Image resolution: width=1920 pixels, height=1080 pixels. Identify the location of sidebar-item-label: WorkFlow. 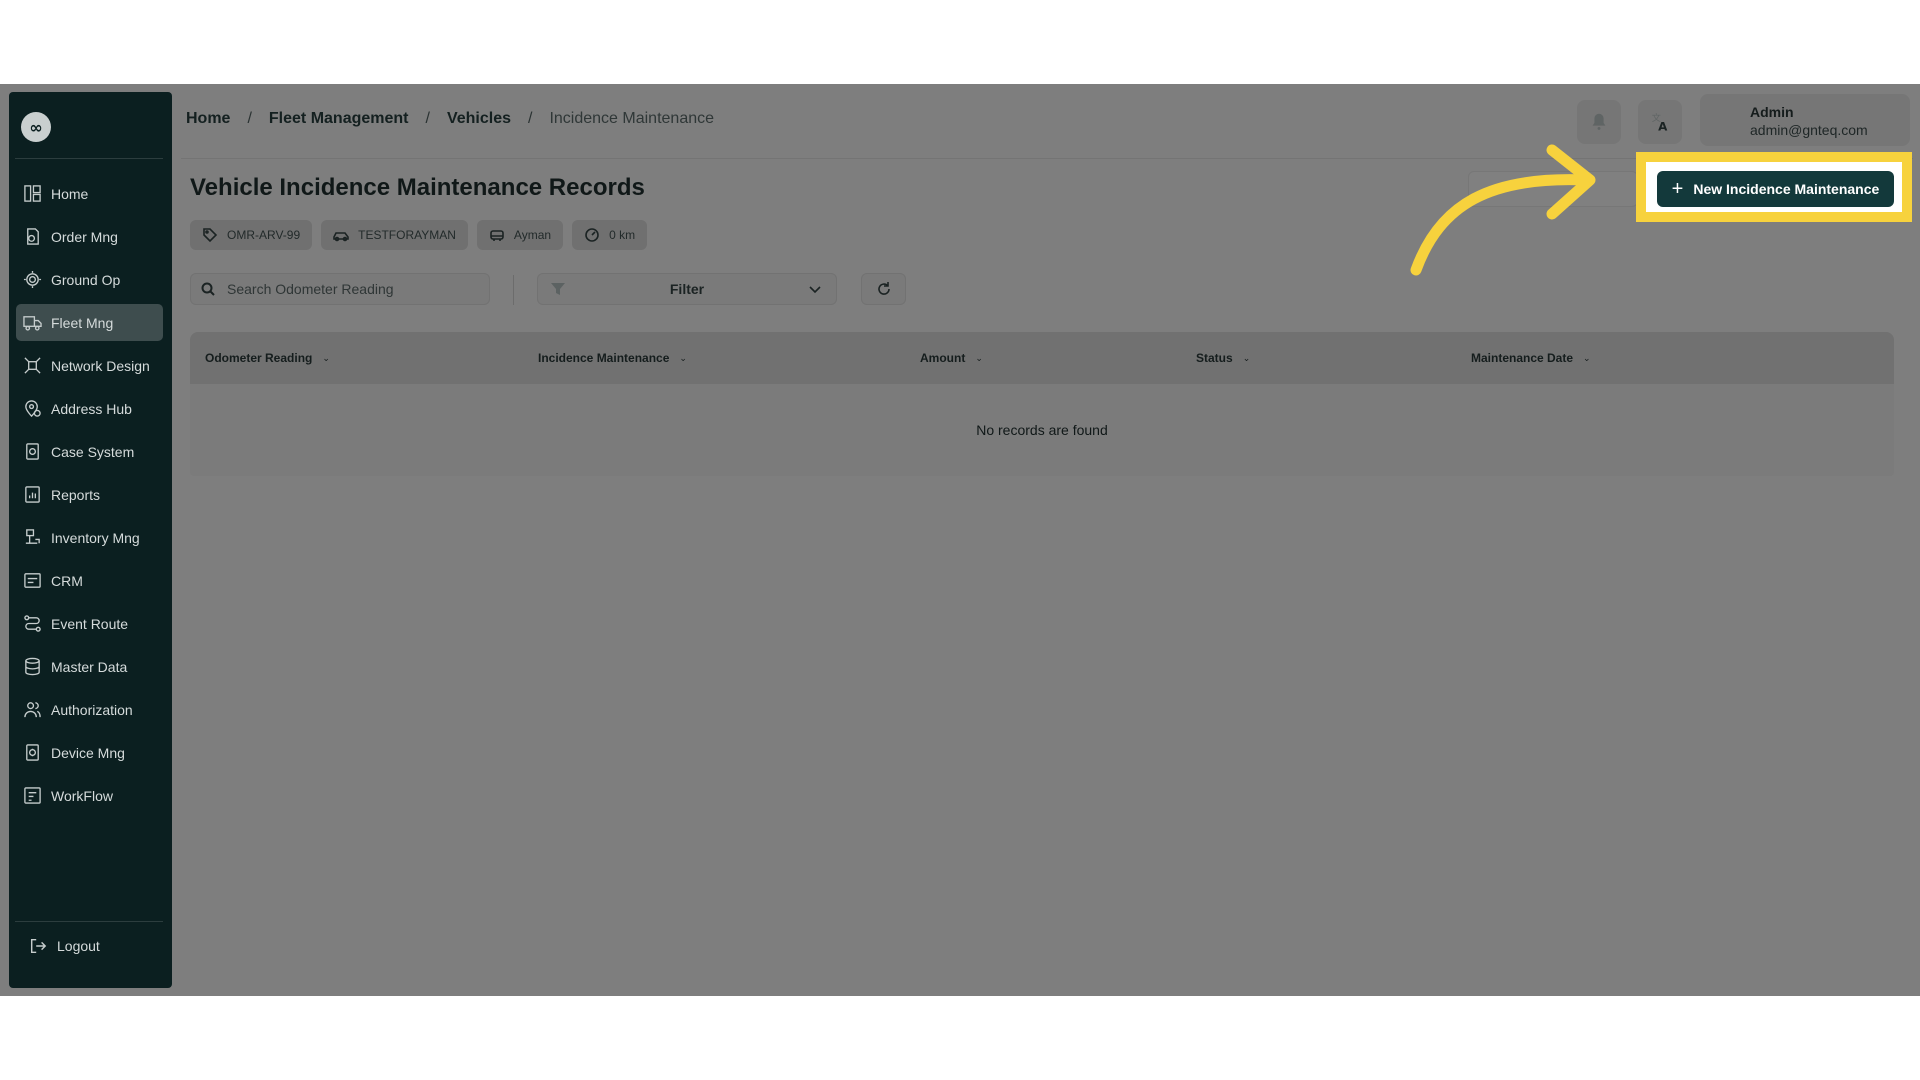
(82, 795).